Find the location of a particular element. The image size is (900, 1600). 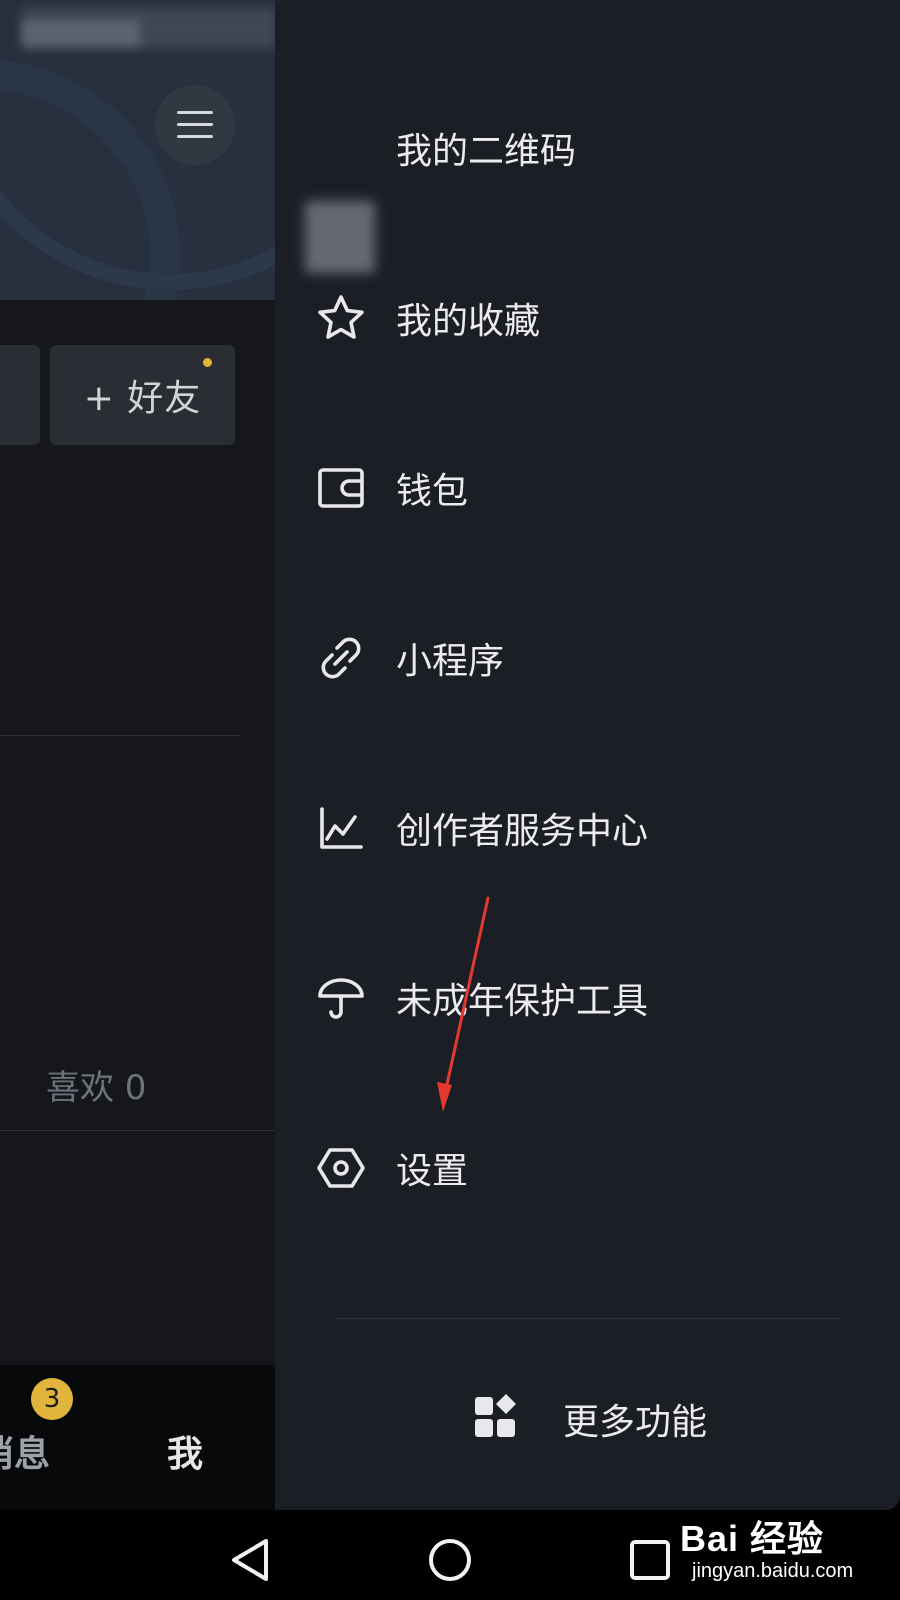

edit-profile-button is located at coordinates (20, 395).